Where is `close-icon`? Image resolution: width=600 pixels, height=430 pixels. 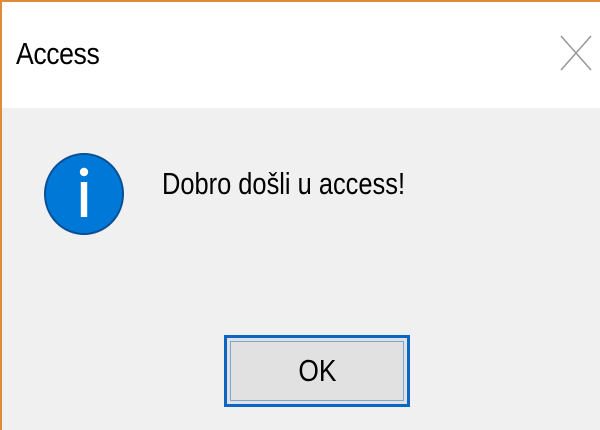
close-icon is located at coordinates (576, 53).